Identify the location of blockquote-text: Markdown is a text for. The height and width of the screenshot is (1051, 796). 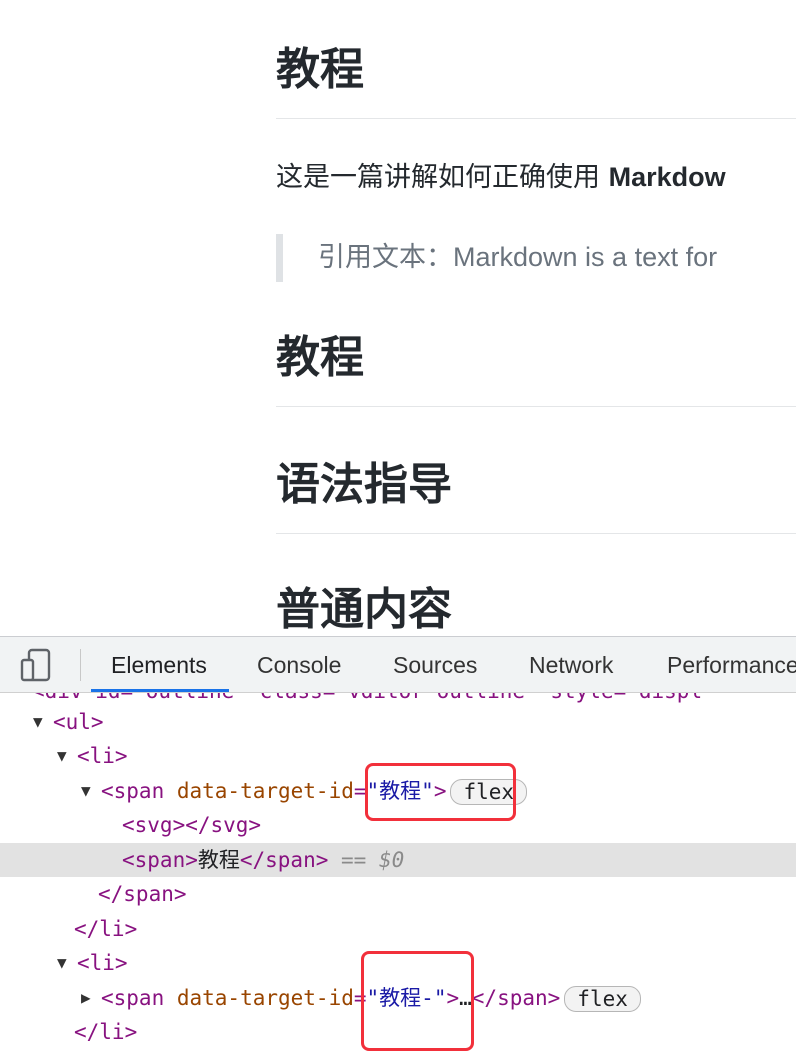
(585, 257).